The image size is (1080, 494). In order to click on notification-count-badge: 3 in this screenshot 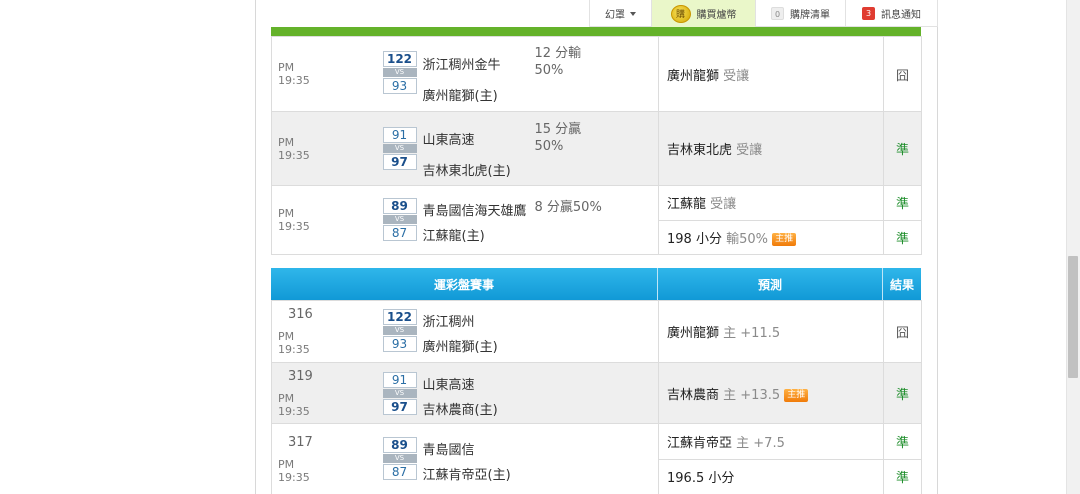, I will do `click(868, 13)`.